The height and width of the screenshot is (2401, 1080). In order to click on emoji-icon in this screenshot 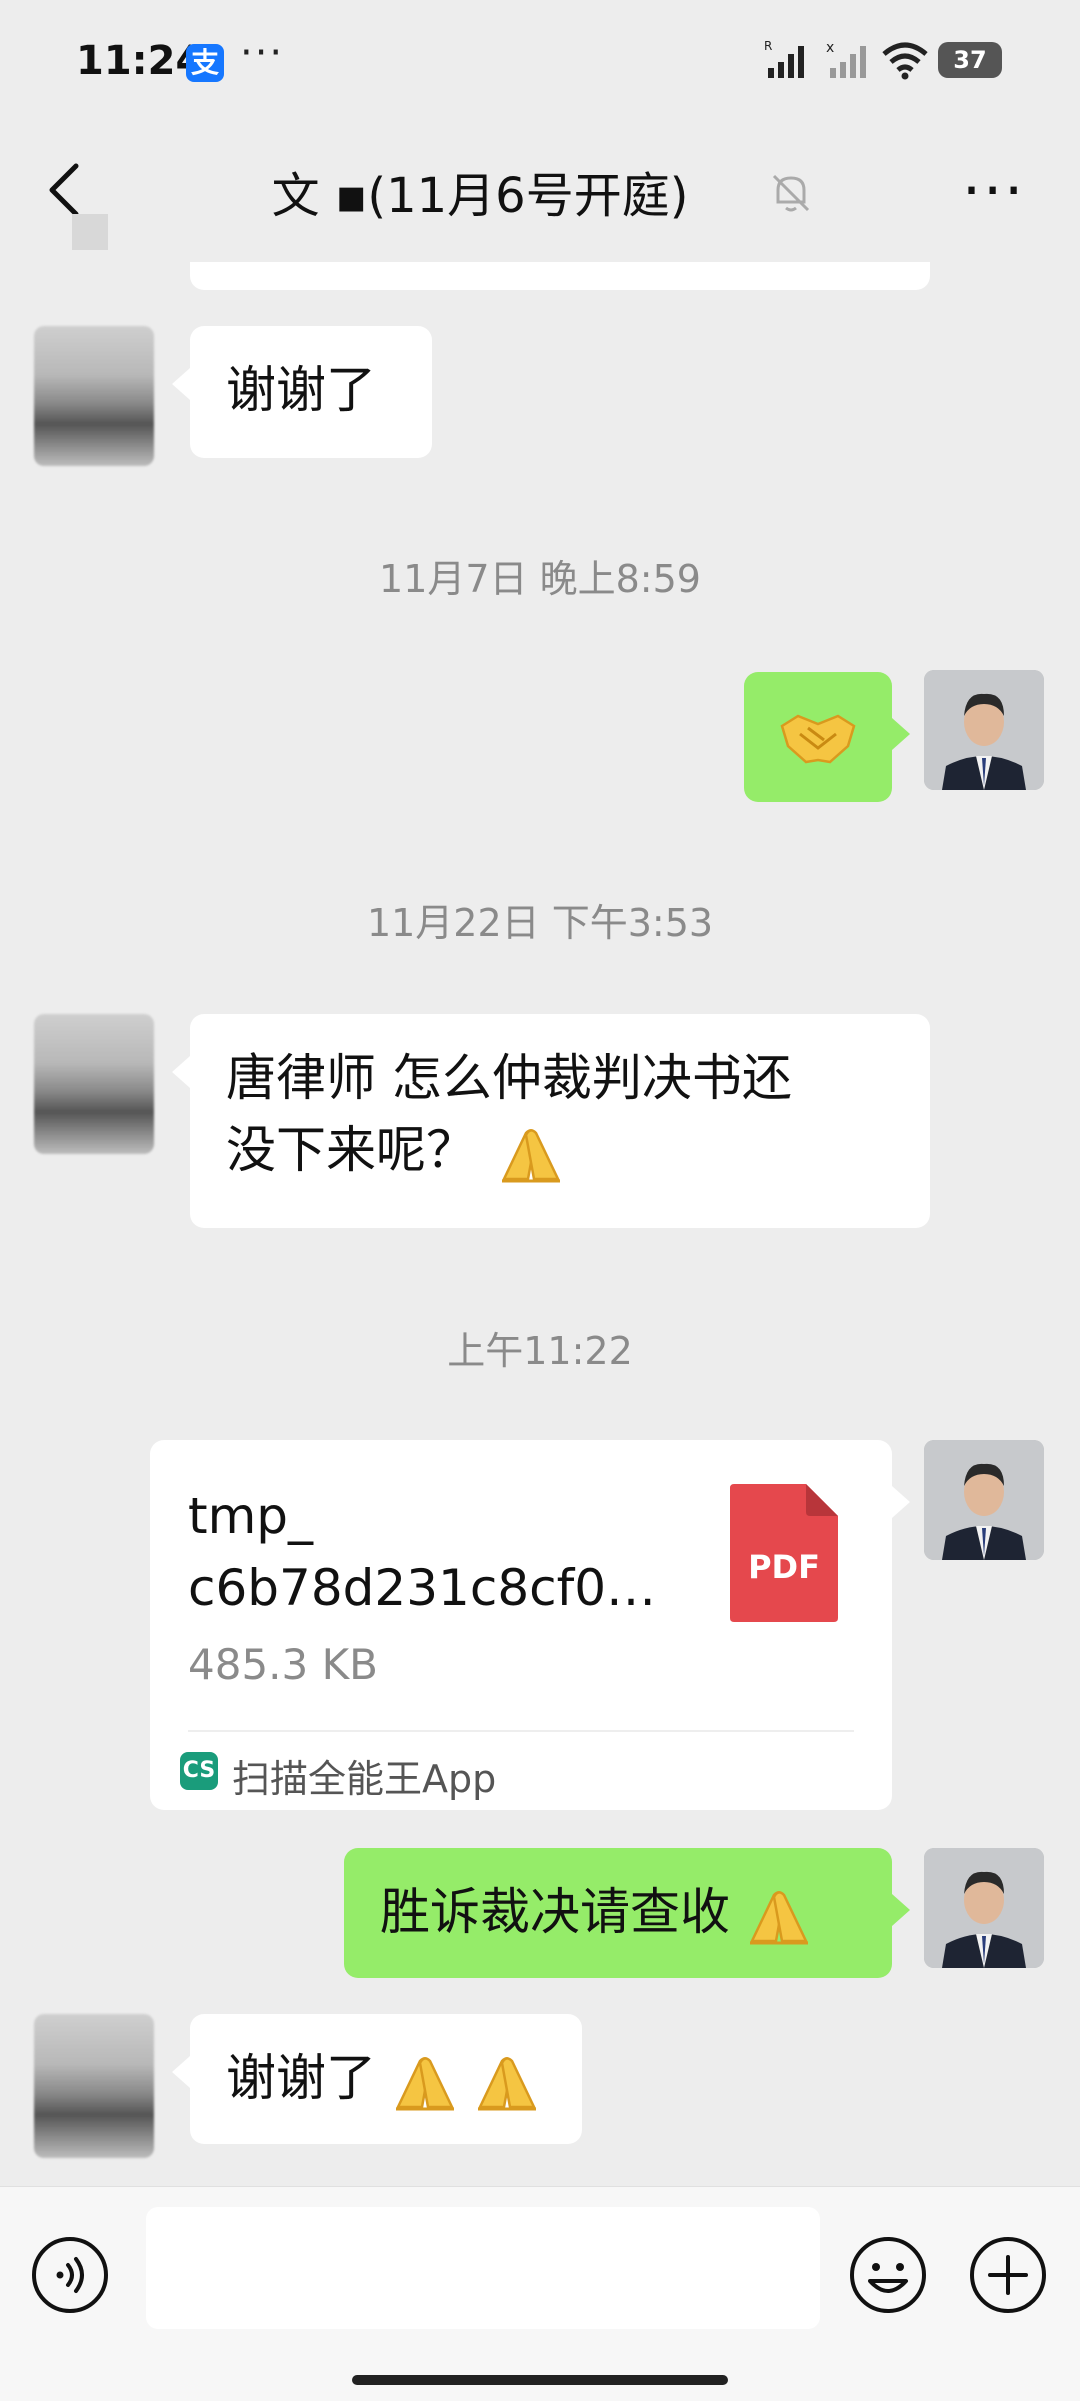, I will do `click(888, 2275)`.